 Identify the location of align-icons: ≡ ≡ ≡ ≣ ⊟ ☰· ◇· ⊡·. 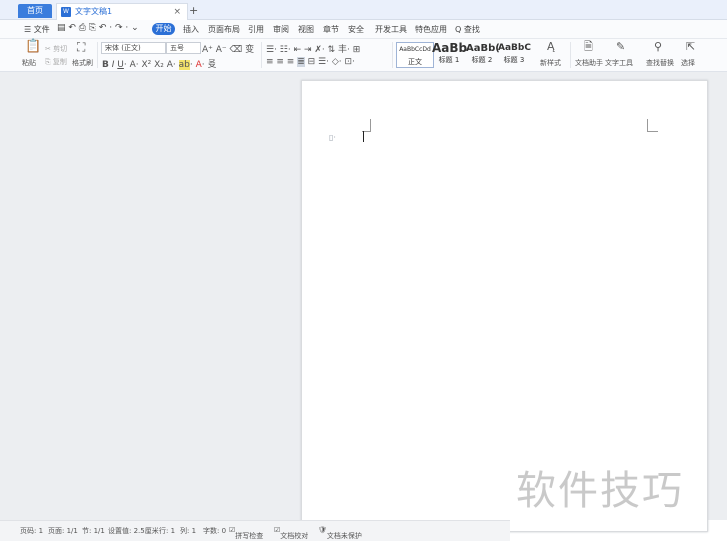
(310, 62).